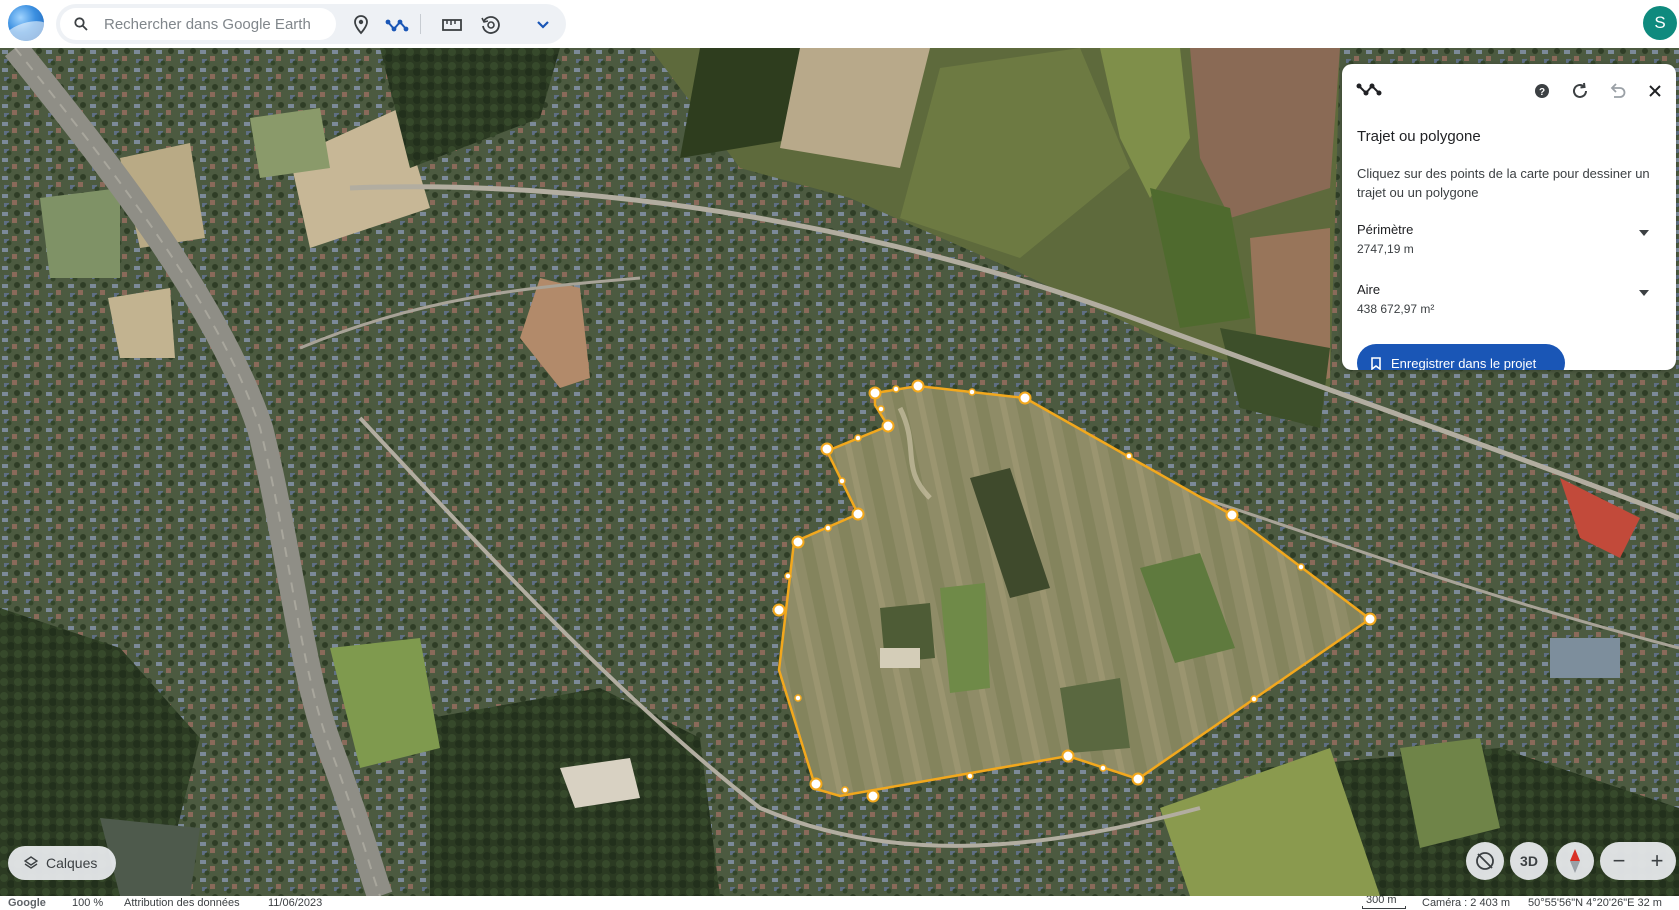 This screenshot has height=910, width=1679. What do you see at coordinates (1419, 136) in the screenshot?
I see `panel-title: Trajet ou polygone` at bounding box center [1419, 136].